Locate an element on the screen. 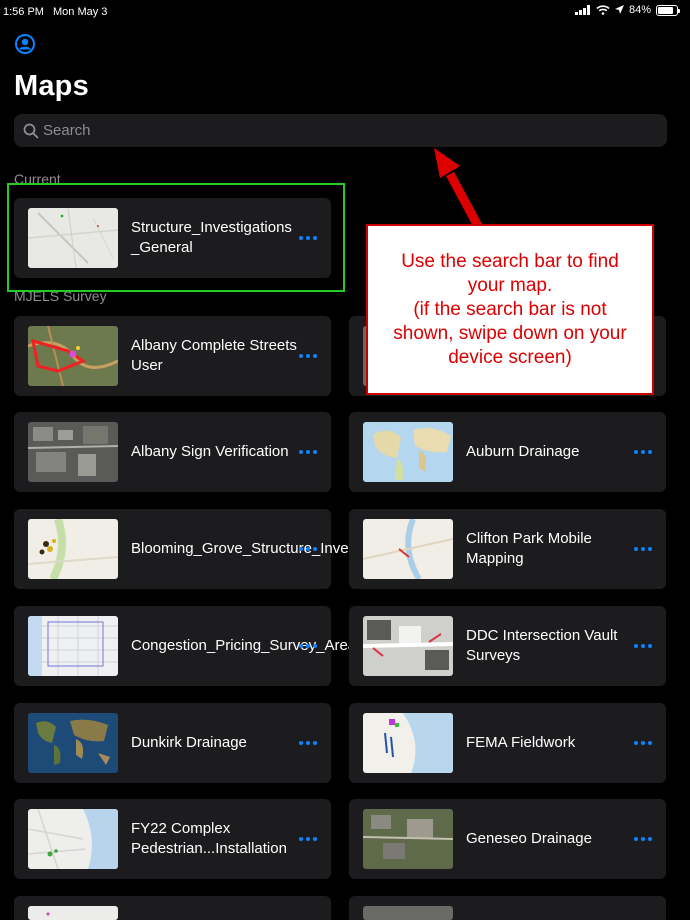 The height and width of the screenshot is (920, 690). callout-line: your map. is located at coordinates (510, 285).